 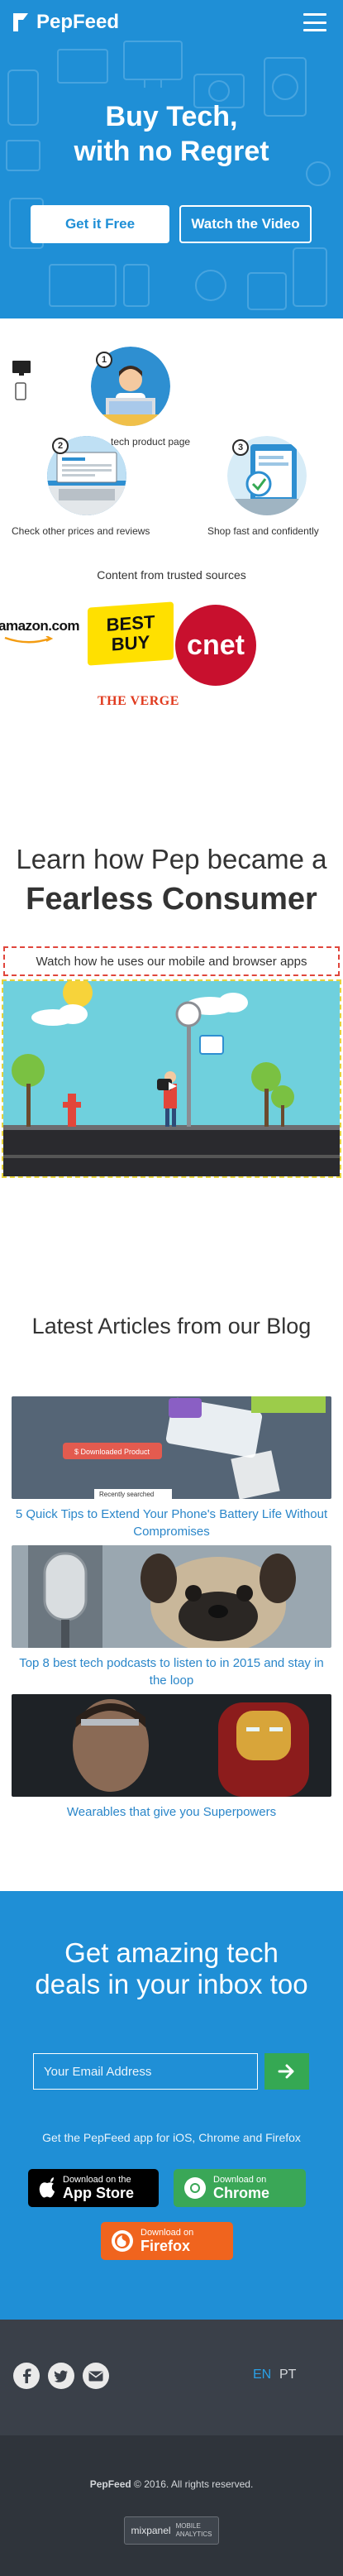 What do you see at coordinates (151, 442) in the screenshot?
I see `step1-caption: tech product page` at bounding box center [151, 442].